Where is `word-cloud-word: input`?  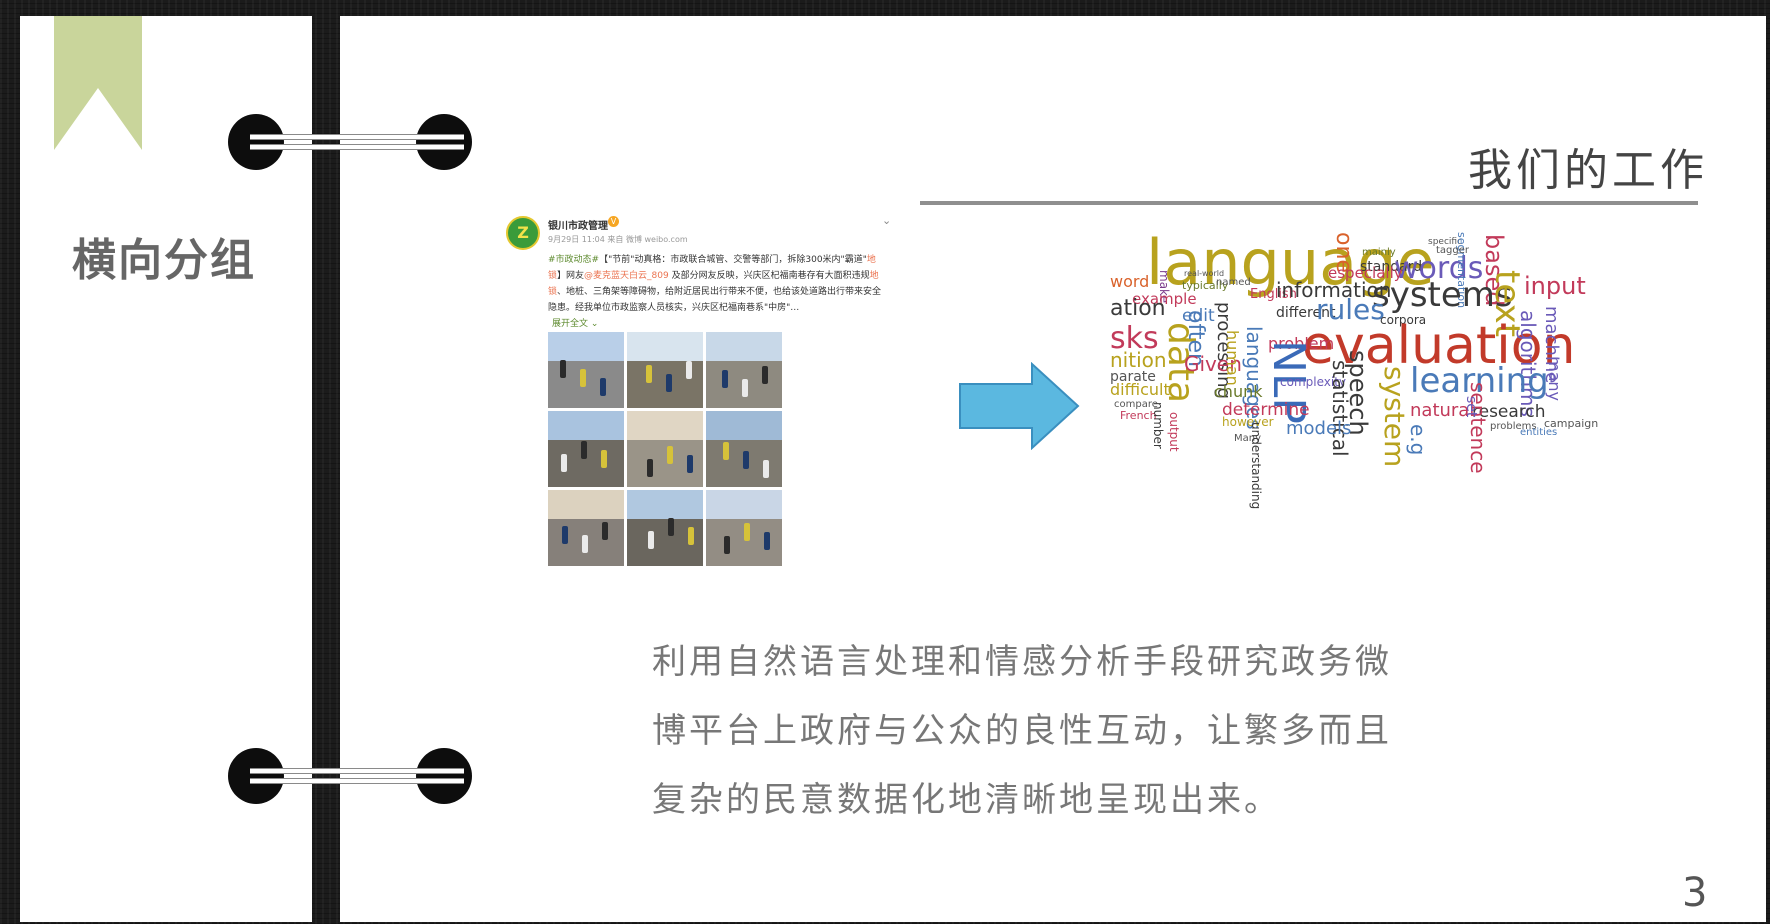 word-cloud-word: input is located at coordinates (1555, 286).